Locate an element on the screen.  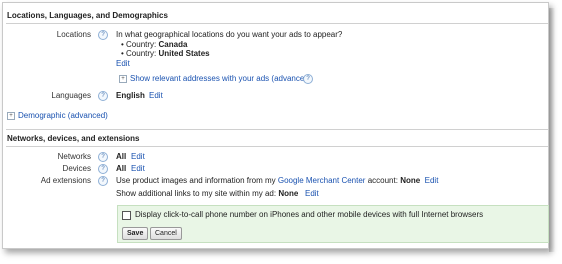
languages-edit-link: Edit is located at coordinates (156, 95).